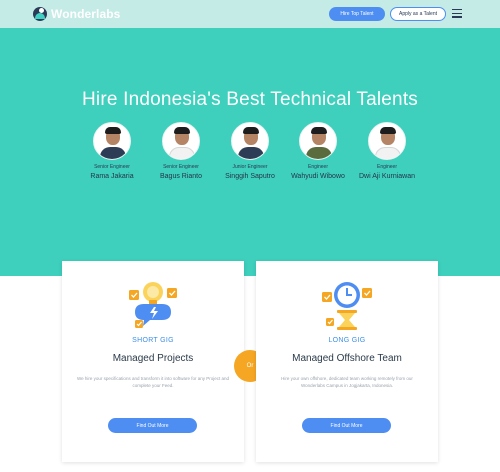  What do you see at coordinates (347, 306) in the screenshot?
I see `clock-hourglass-icon` at bounding box center [347, 306].